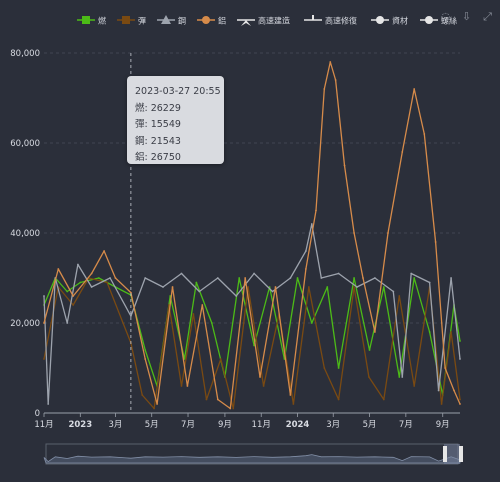  I want to click on zoom-slider-preview, so click(252, 459).